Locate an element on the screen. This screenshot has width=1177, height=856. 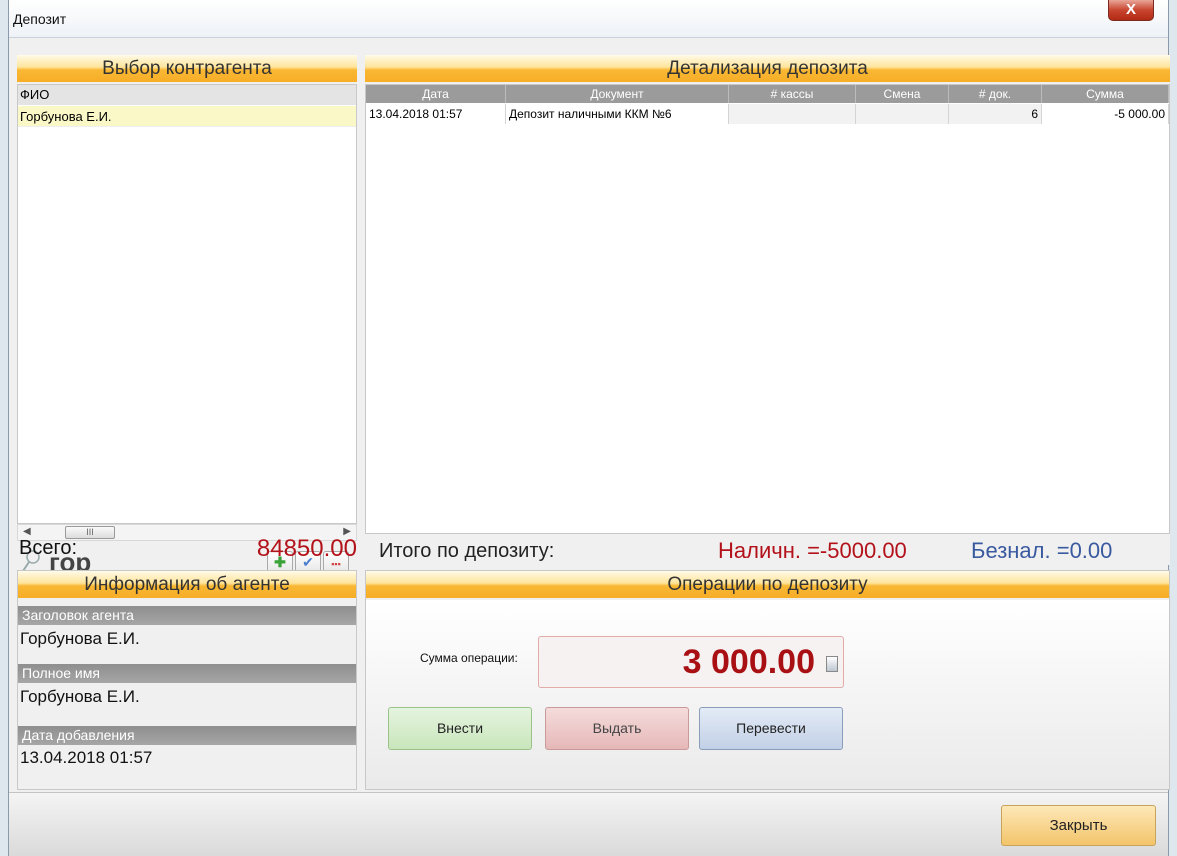
footer-bar: Закрыть is located at coordinates (588, 824).